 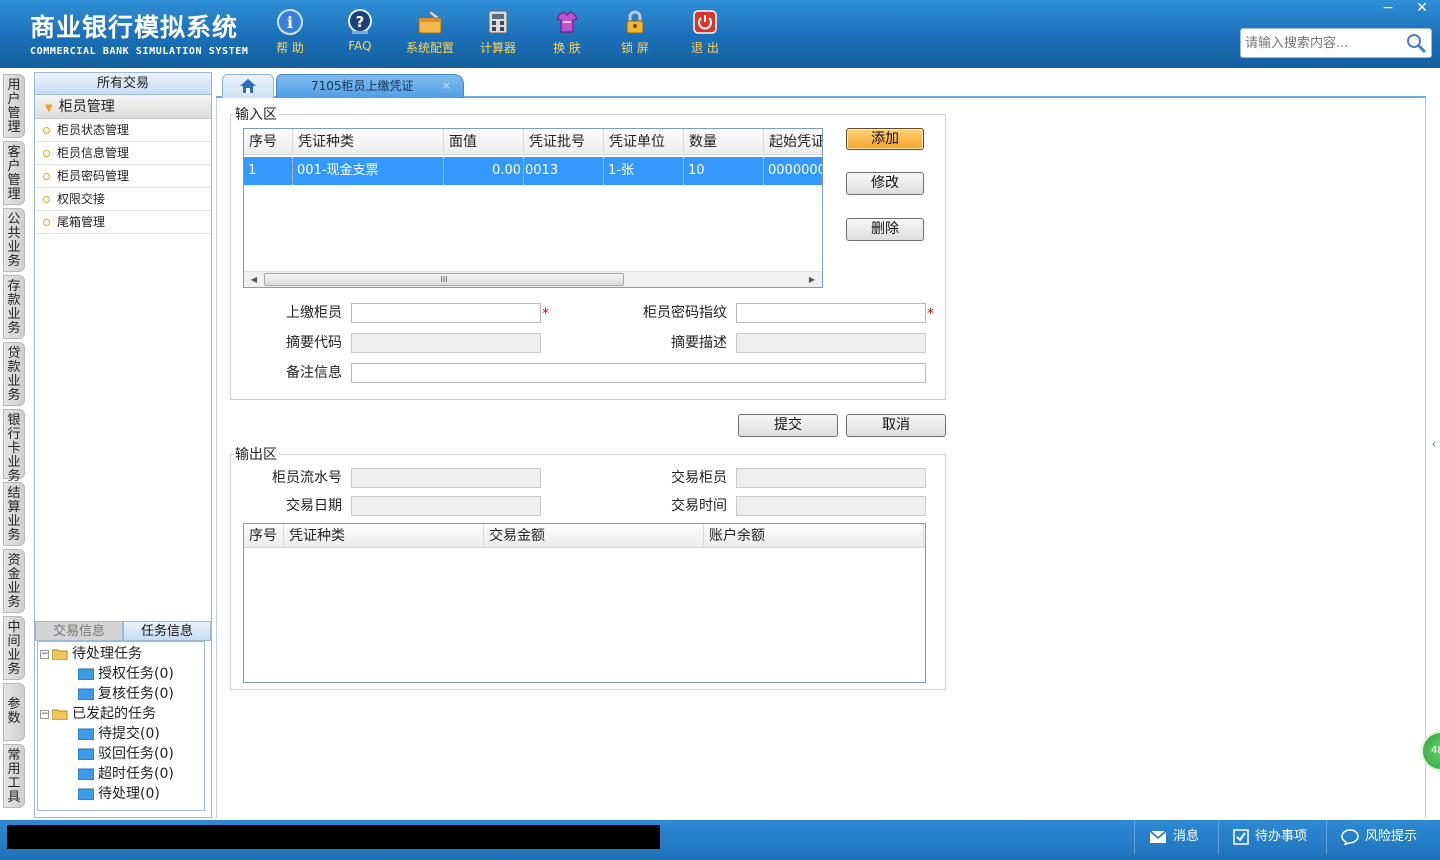 I want to click on vtab-intermediate-business: 中间业务, so click(x=14, y=648).